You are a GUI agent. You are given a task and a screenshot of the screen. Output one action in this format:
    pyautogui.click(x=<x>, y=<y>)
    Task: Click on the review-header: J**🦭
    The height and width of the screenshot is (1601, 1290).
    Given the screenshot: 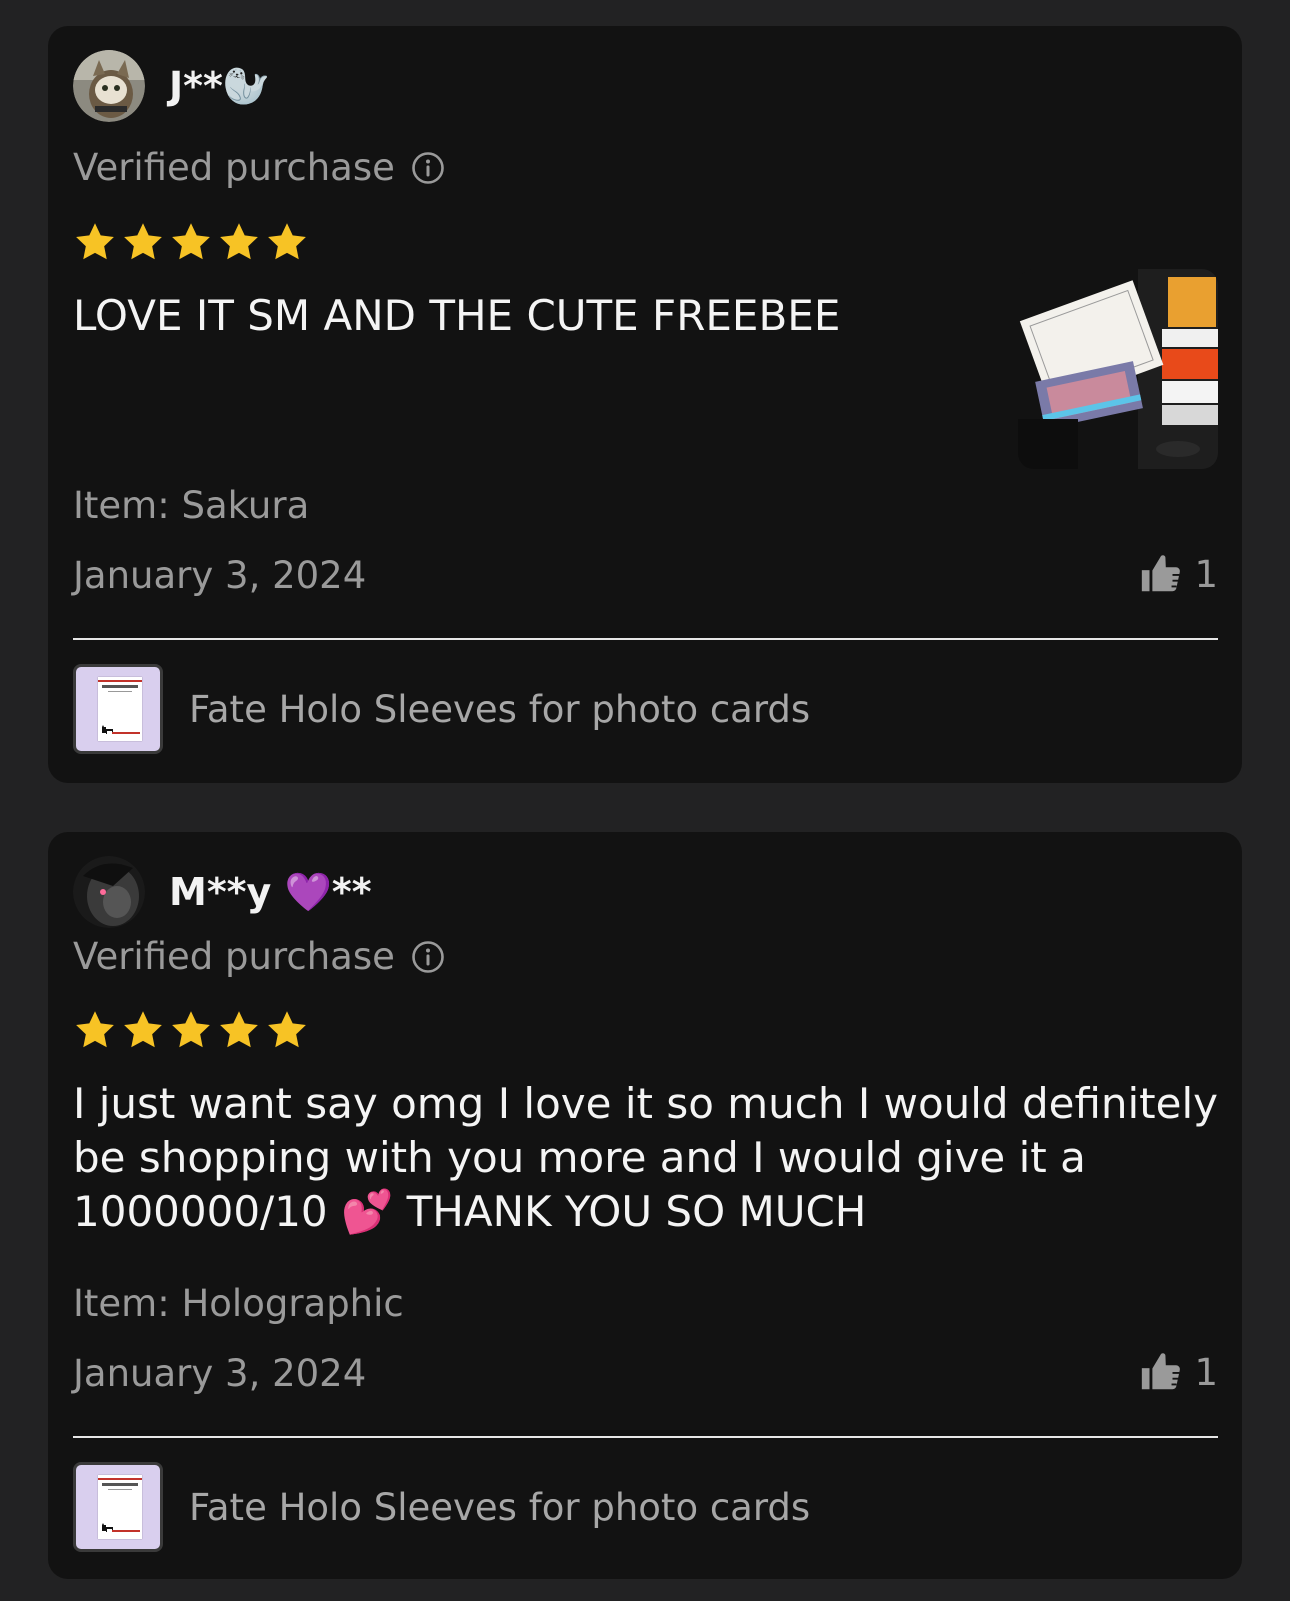 What is the action you would take?
    pyautogui.click(x=171, y=86)
    